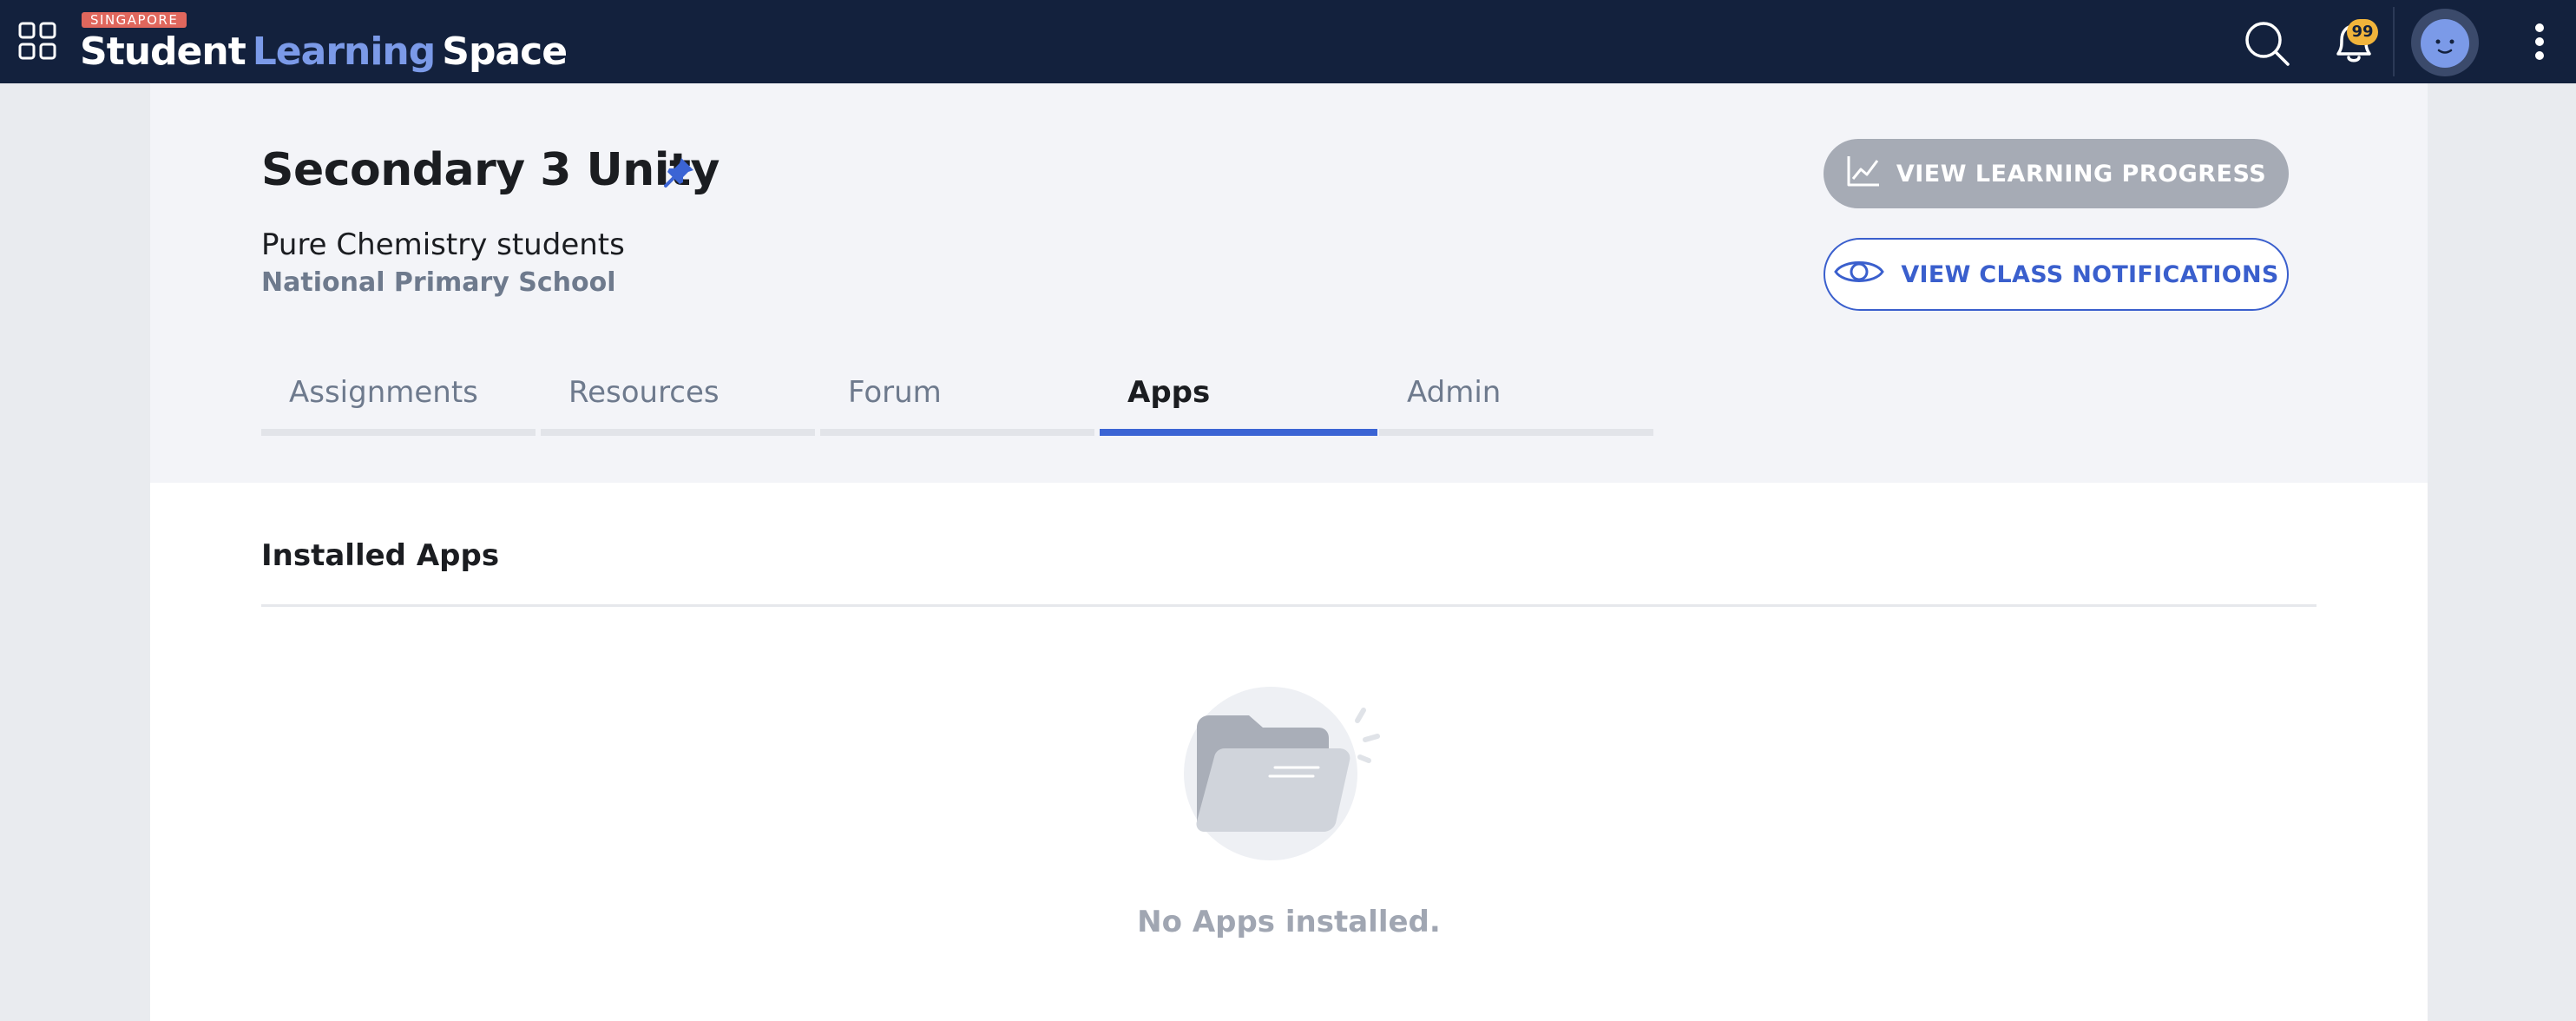 Image resolution: width=2576 pixels, height=1021 pixels. I want to click on brand-name: Student Learning Space, so click(324, 53).